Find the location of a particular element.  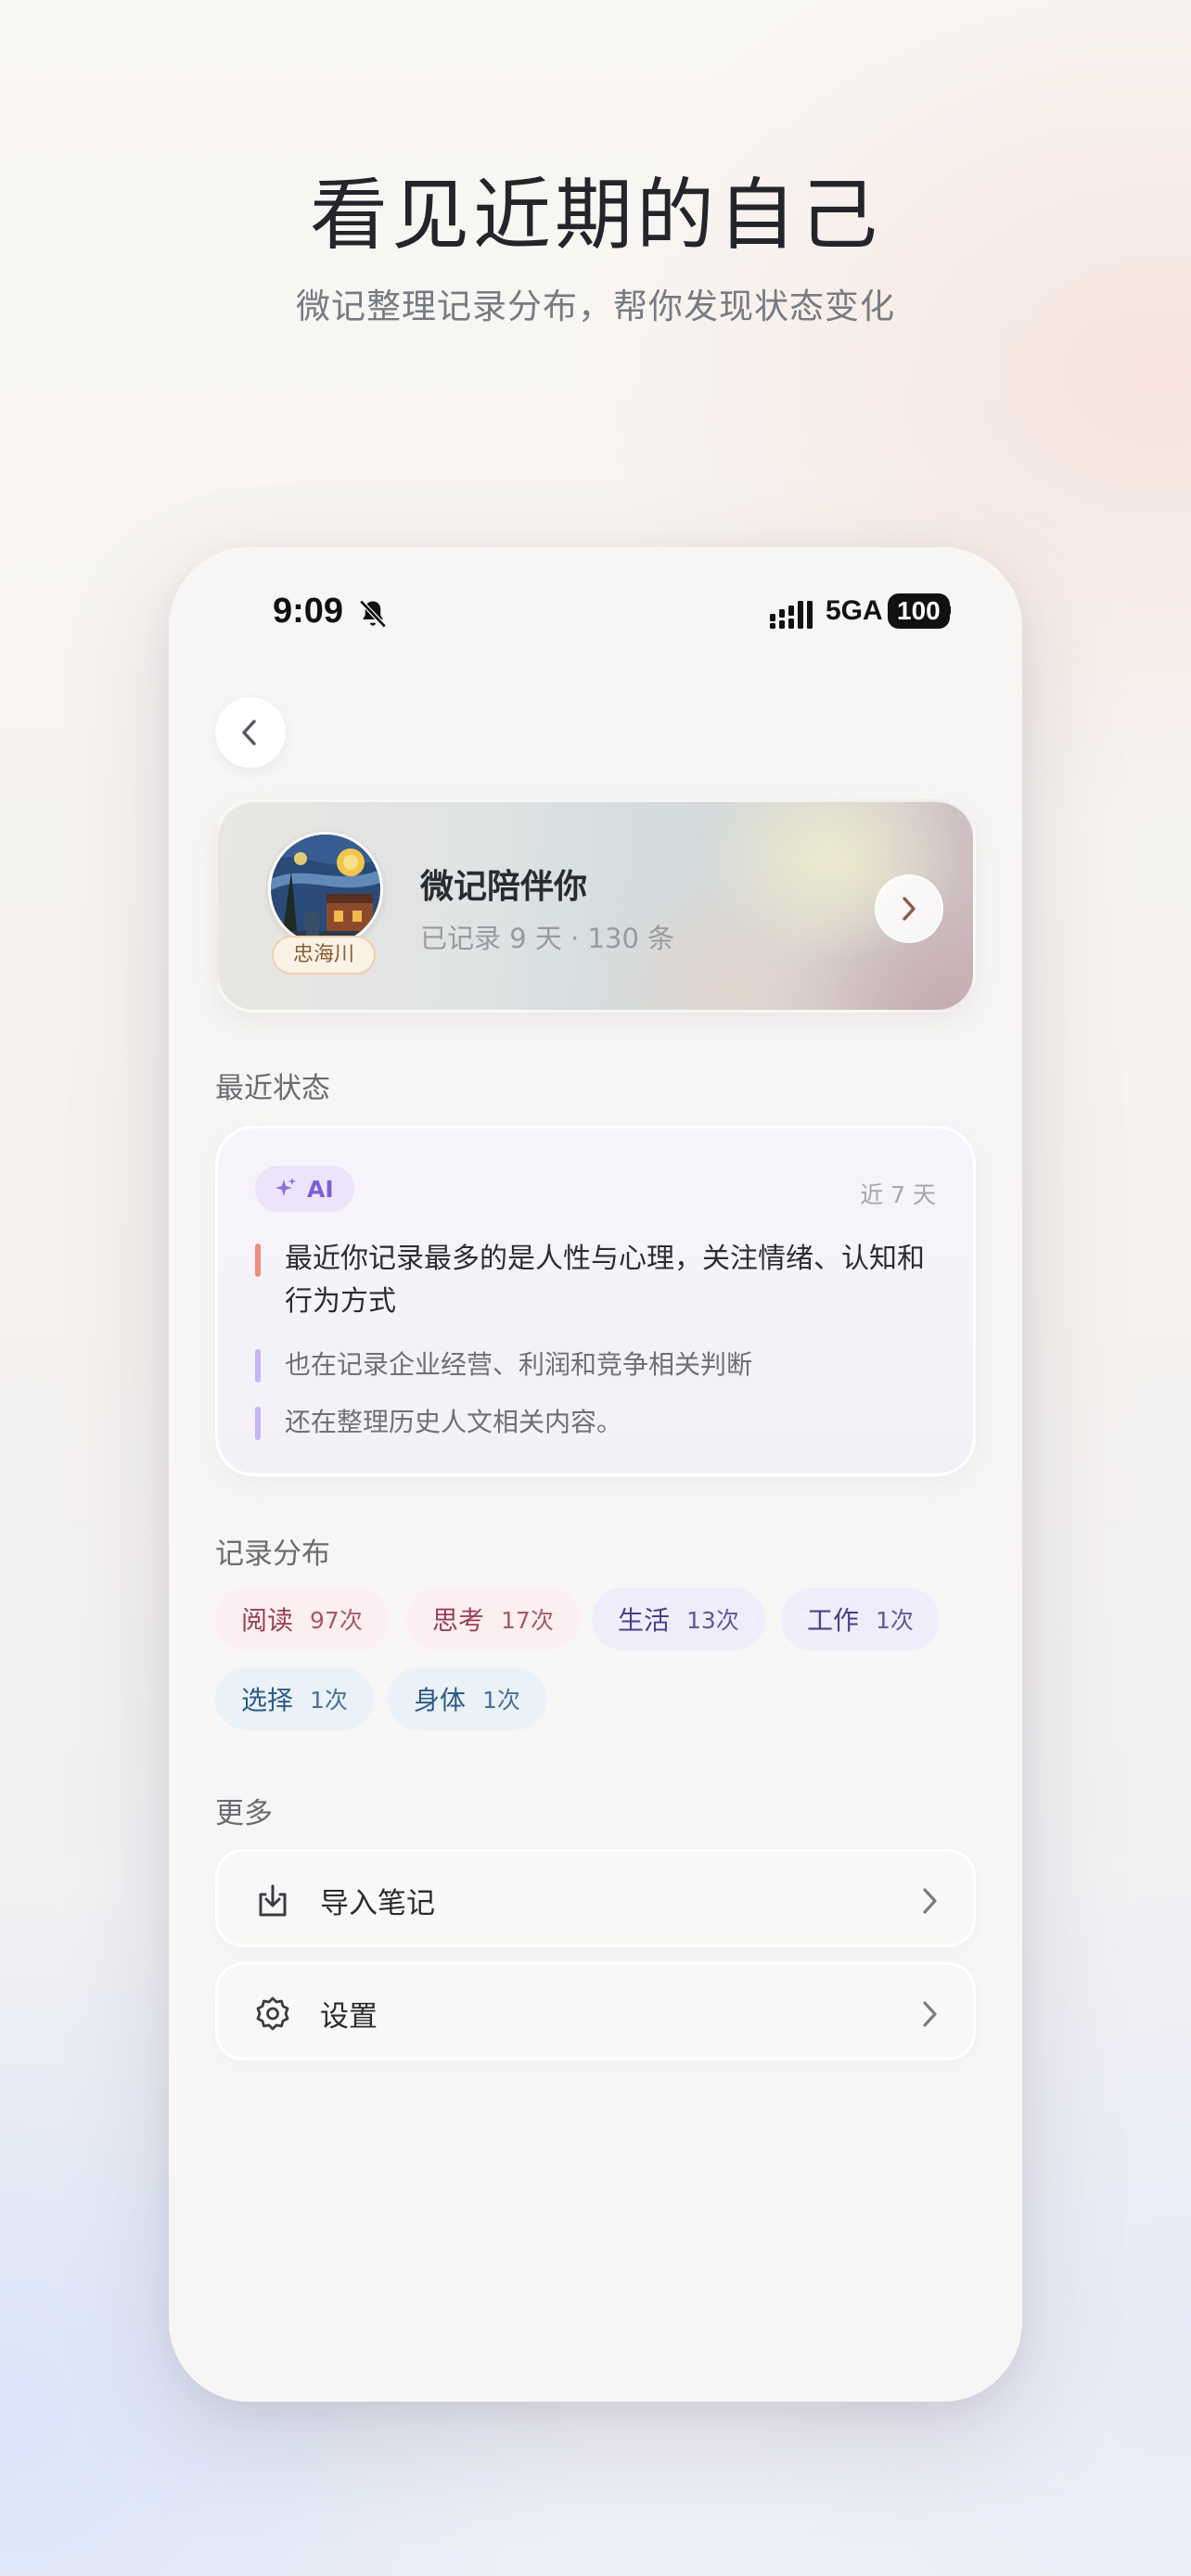

tag-name: 工作 is located at coordinates (833, 1620).